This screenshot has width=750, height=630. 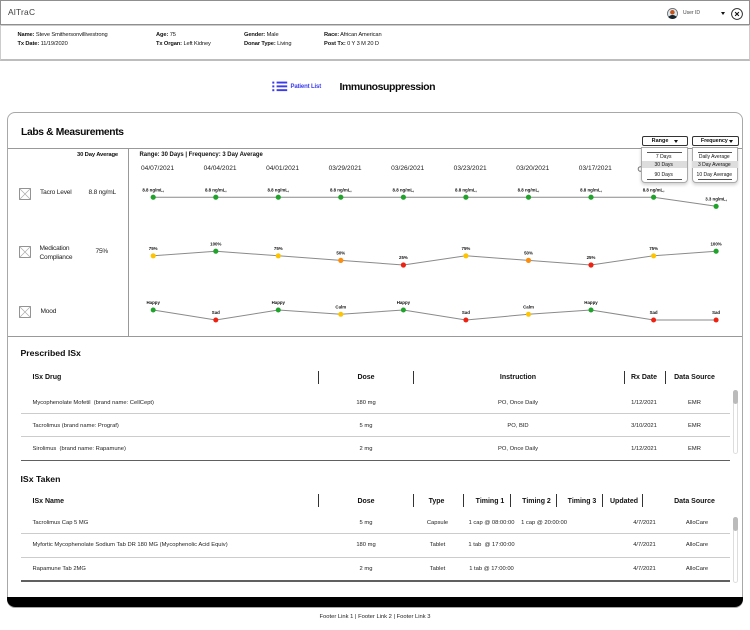 What do you see at coordinates (716, 198) in the screenshot?
I see `svg-text: 3.3 ng/mL,` at bounding box center [716, 198].